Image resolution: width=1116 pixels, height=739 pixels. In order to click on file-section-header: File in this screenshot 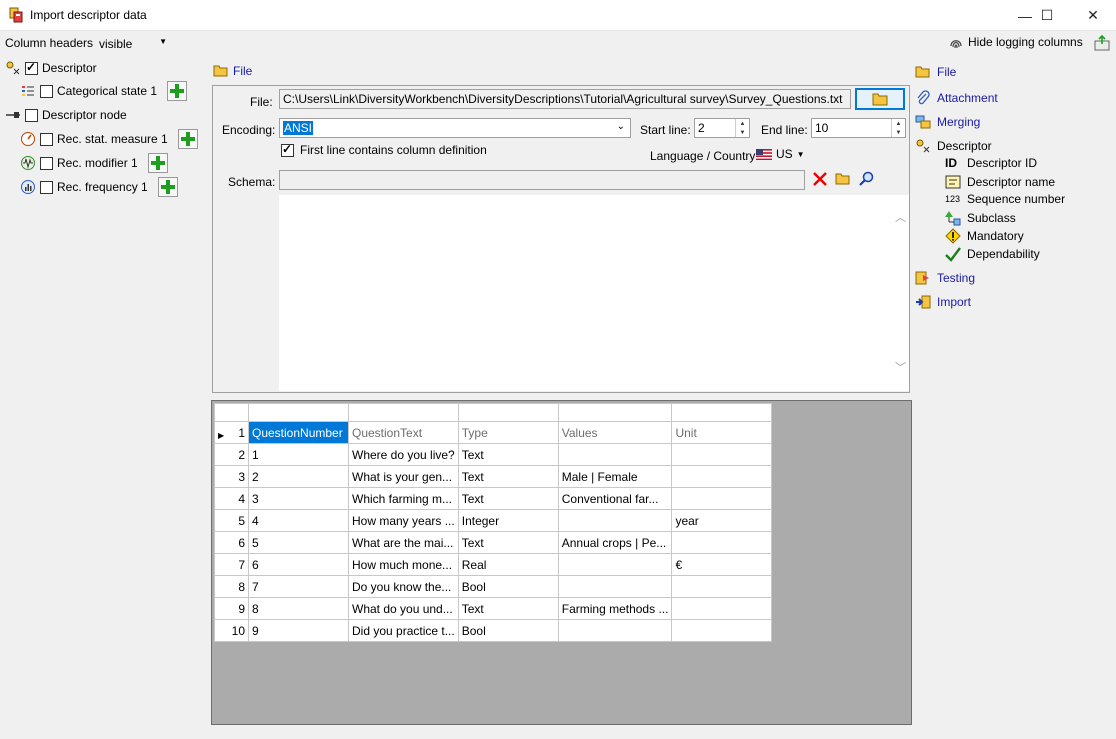, I will do `click(232, 71)`.